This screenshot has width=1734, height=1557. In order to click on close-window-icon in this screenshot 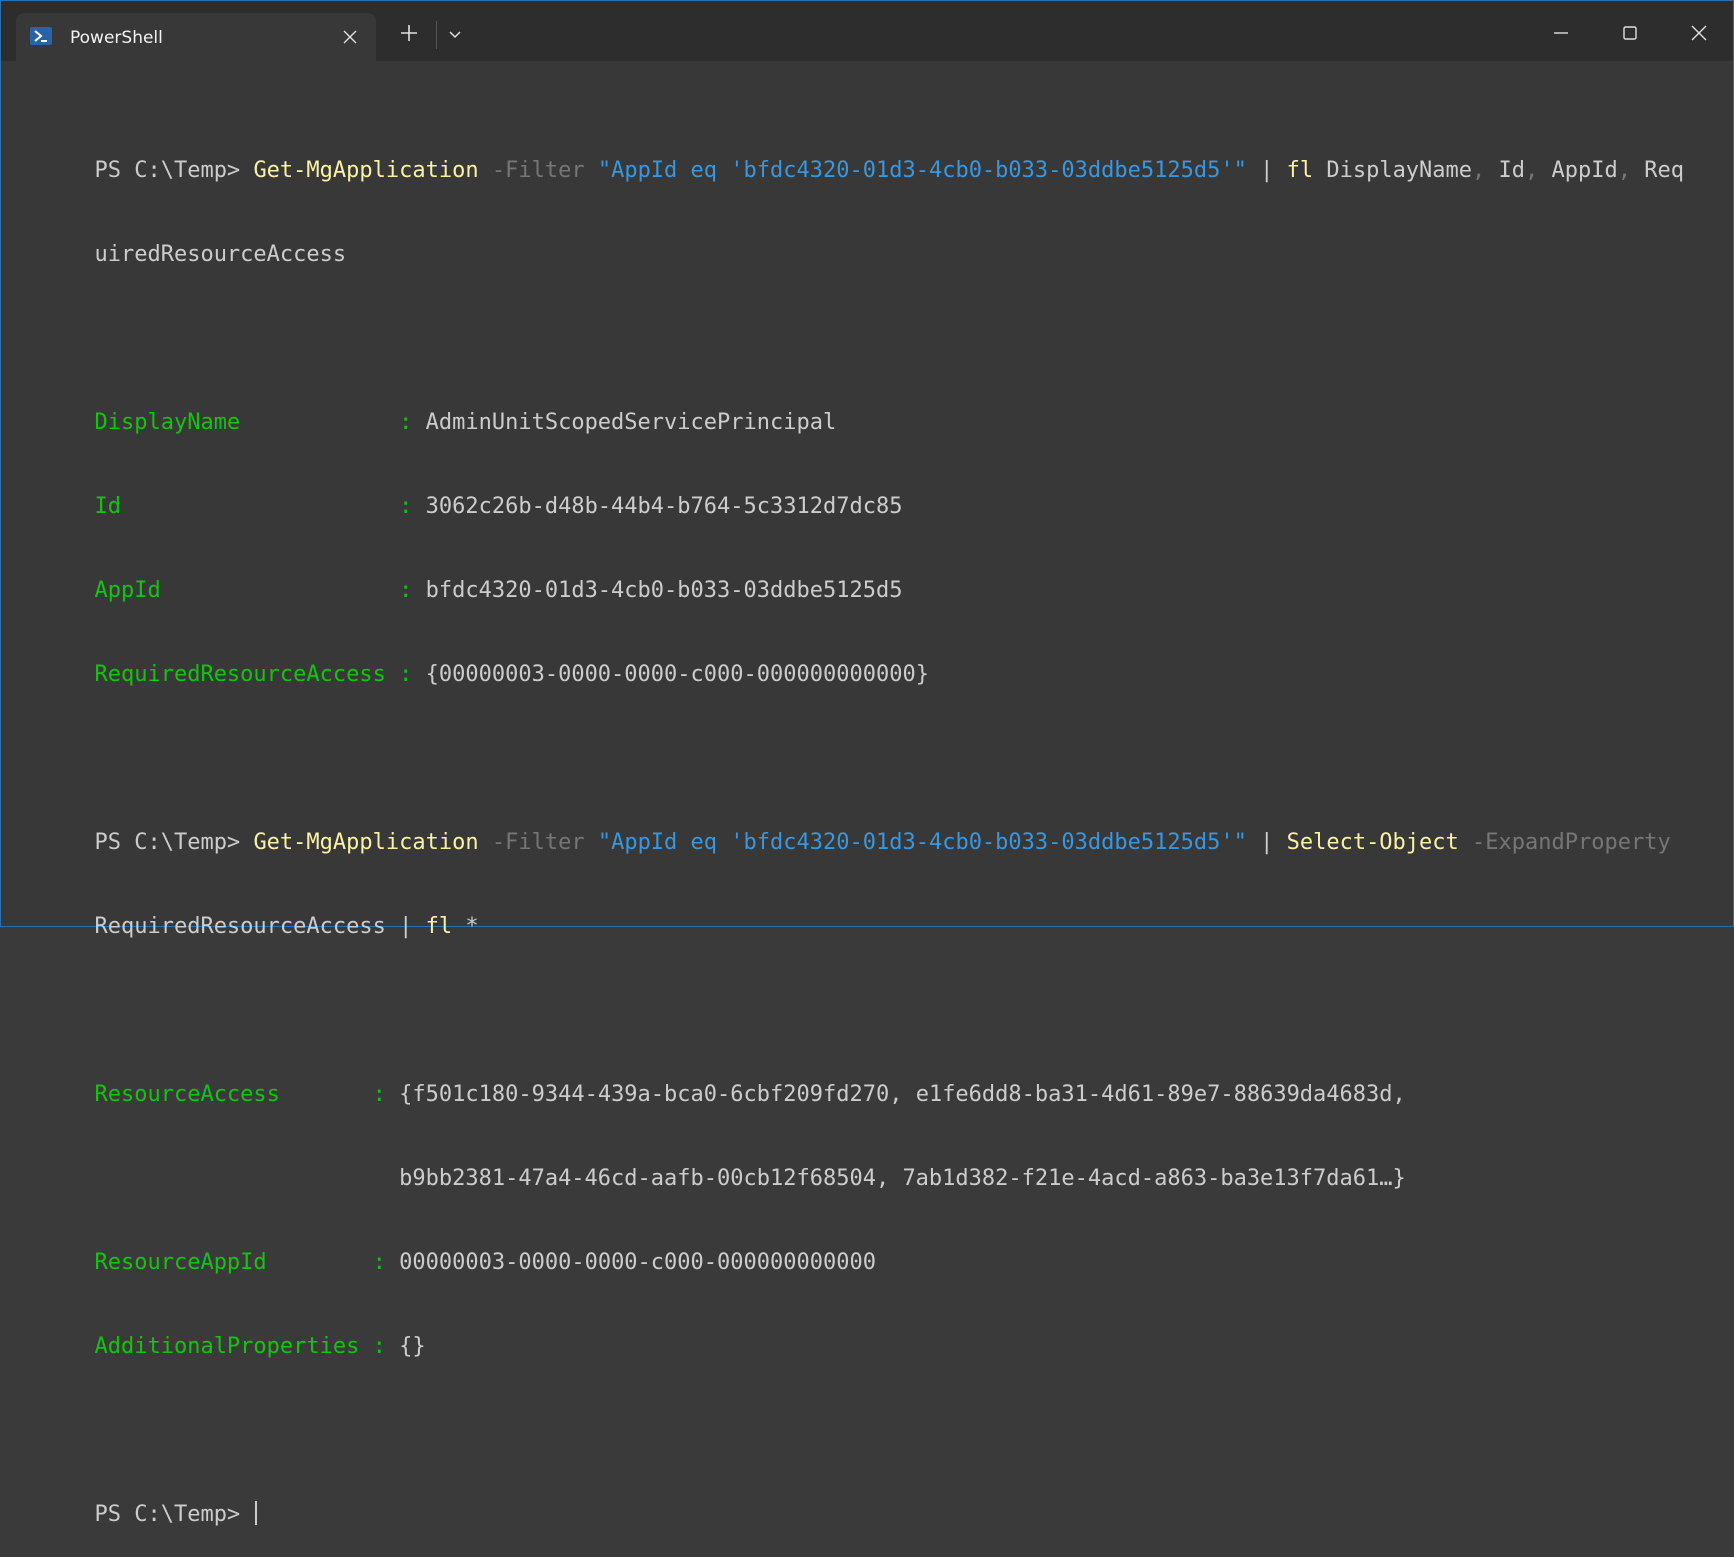, I will do `click(1699, 33)`.